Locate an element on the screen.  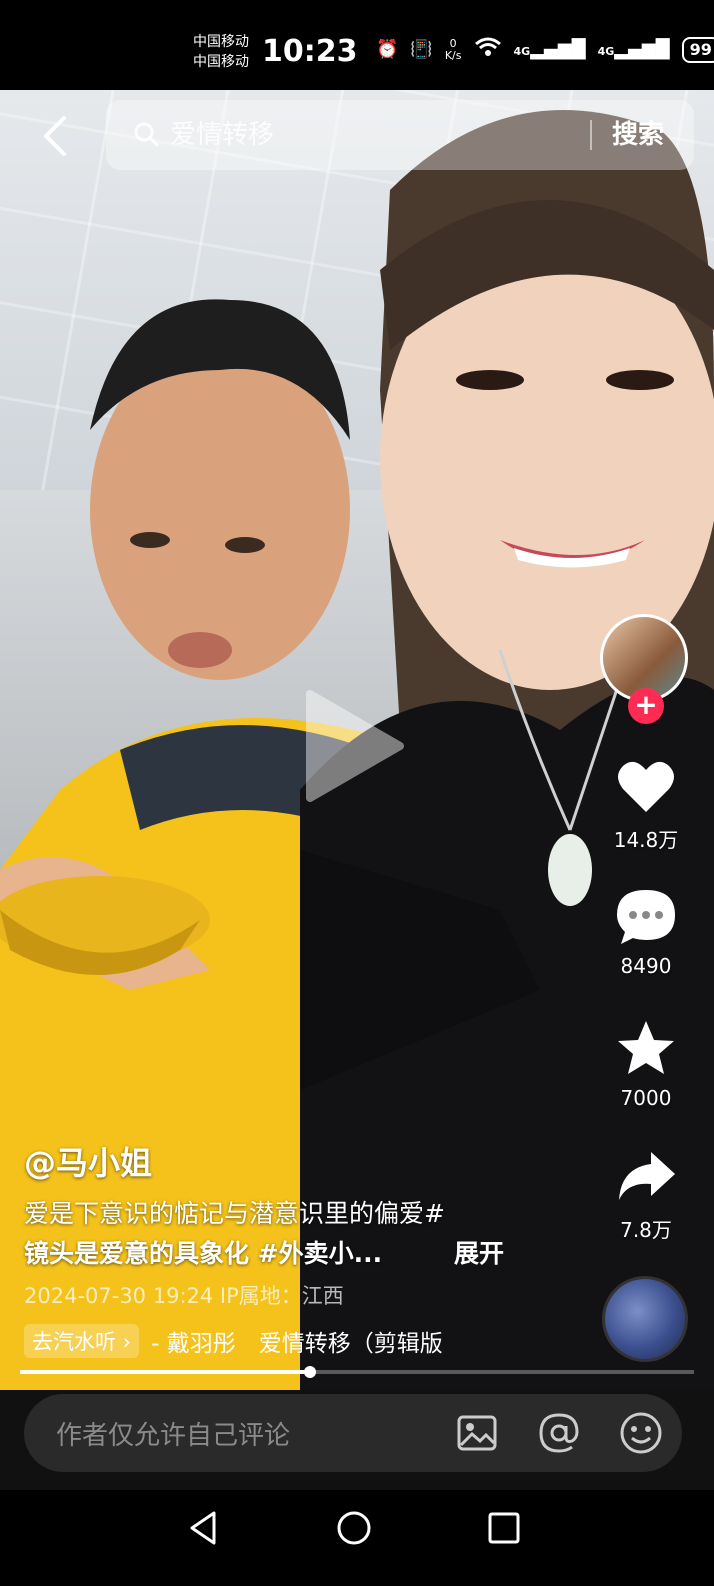
vibrate-icon: 📳 is located at coordinates (421, 49).